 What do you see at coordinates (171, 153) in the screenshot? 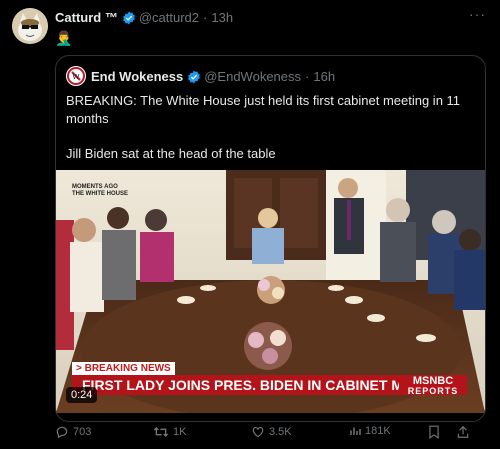
I see `quote-text-line-2: Jill Biden sat at the head of the table` at bounding box center [171, 153].